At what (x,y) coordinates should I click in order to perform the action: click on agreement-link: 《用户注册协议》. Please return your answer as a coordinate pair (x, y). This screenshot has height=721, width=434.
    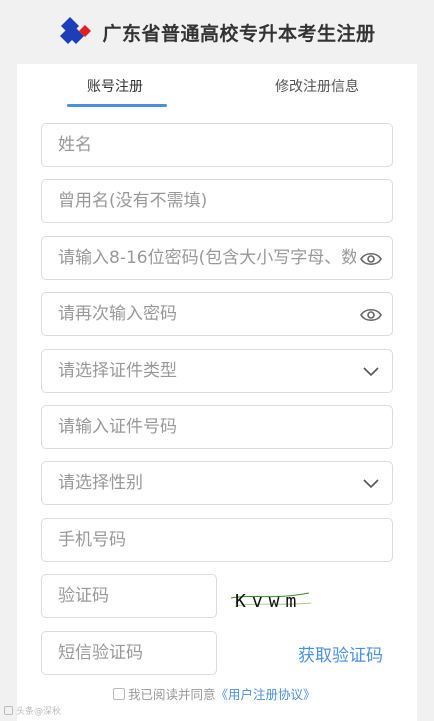
    Looking at the image, I should click on (266, 693).